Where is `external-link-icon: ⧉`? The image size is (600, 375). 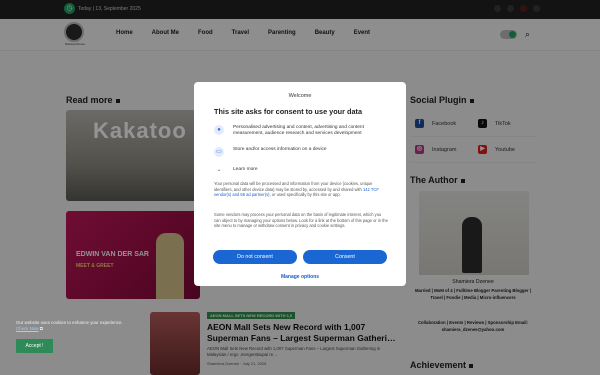 external-link-icon: ⧉ is located at coordinates (41, 328).